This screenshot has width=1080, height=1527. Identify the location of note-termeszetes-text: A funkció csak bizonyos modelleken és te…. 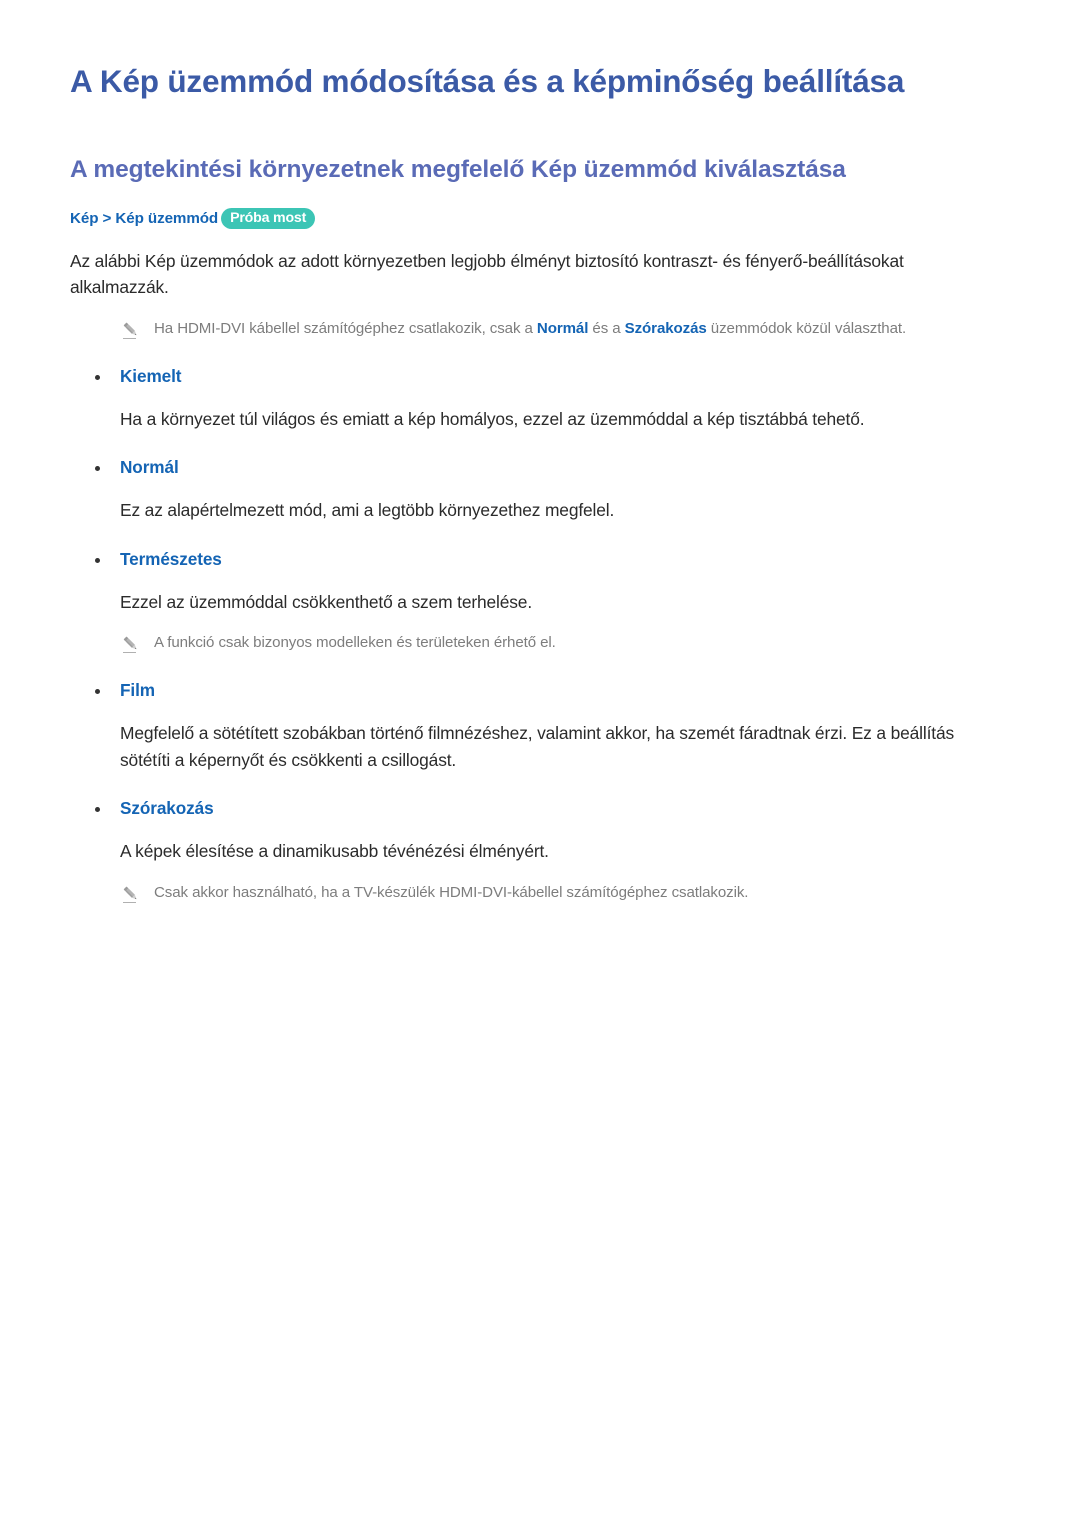
(355, 643).